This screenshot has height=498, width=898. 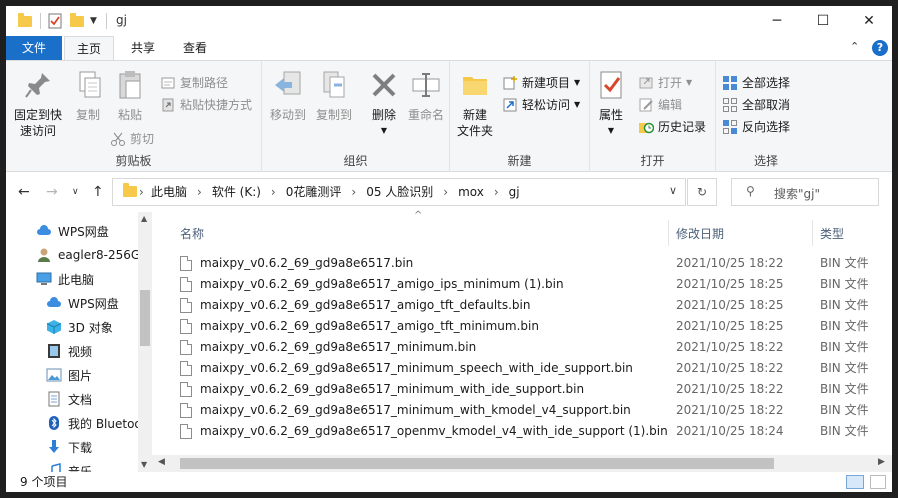 I want to click on copy-icon, so click(x=88, y=85).